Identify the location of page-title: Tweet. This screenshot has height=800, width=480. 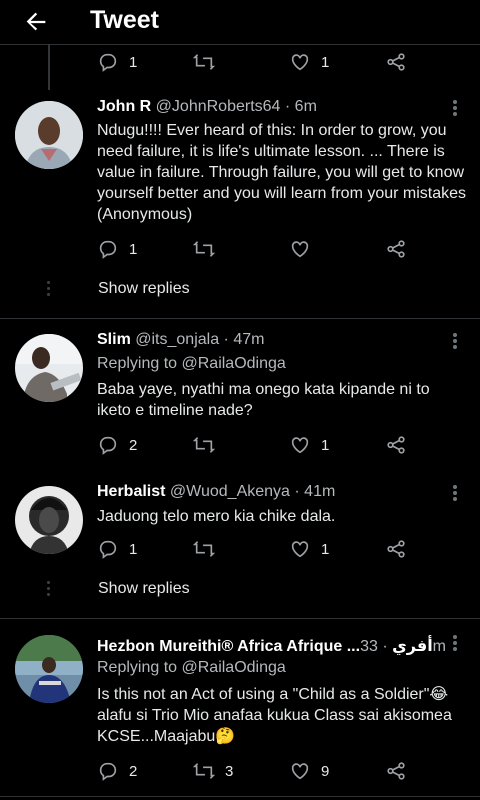
(124, 20).